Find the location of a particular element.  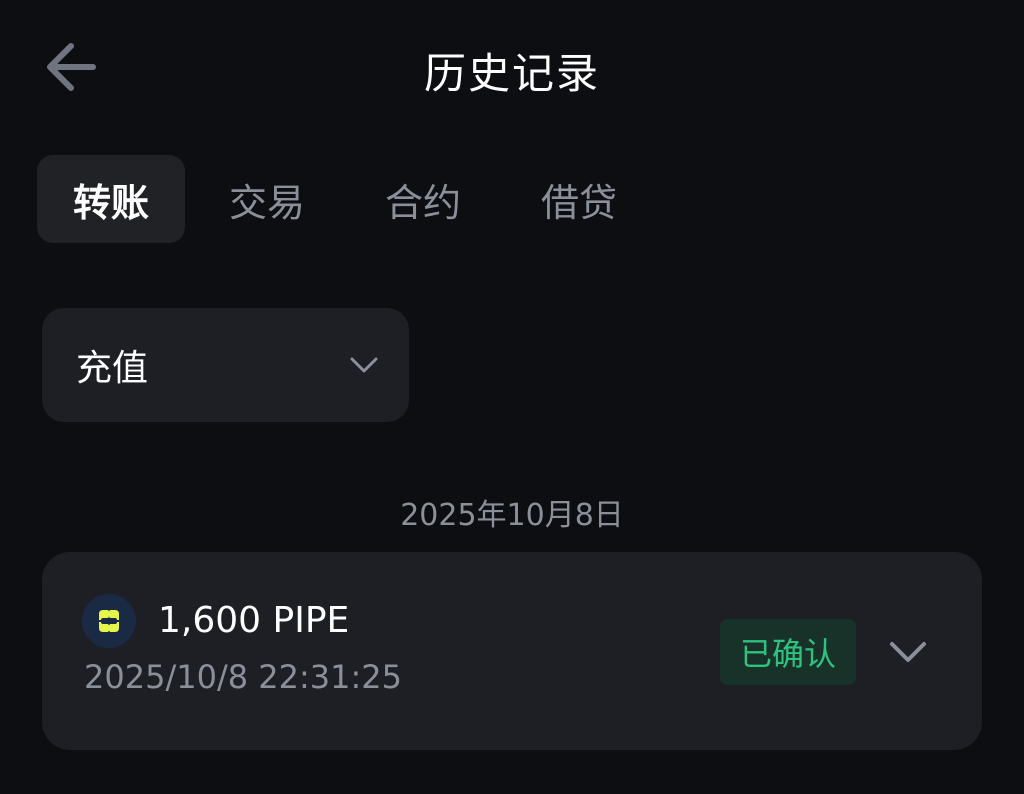

tab-trade: 交易 is located at coordinates (267, 199).